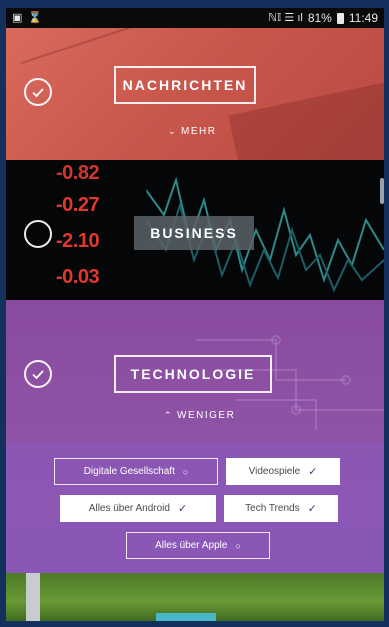  What do you see at coordinates (129, 508) in the screenshot?
I see `subtopic-label: Alles über Android` at bounding box center [129, 508].